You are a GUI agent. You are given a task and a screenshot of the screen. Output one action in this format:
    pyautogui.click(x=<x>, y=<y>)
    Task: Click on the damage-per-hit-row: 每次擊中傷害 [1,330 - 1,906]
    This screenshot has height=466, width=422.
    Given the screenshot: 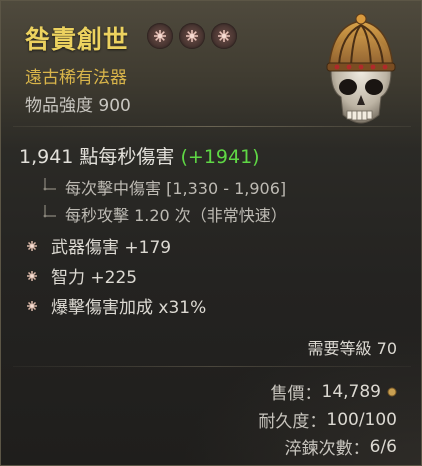 What is the action you would take?
    pyautogui.click(x=163, y=187)
    